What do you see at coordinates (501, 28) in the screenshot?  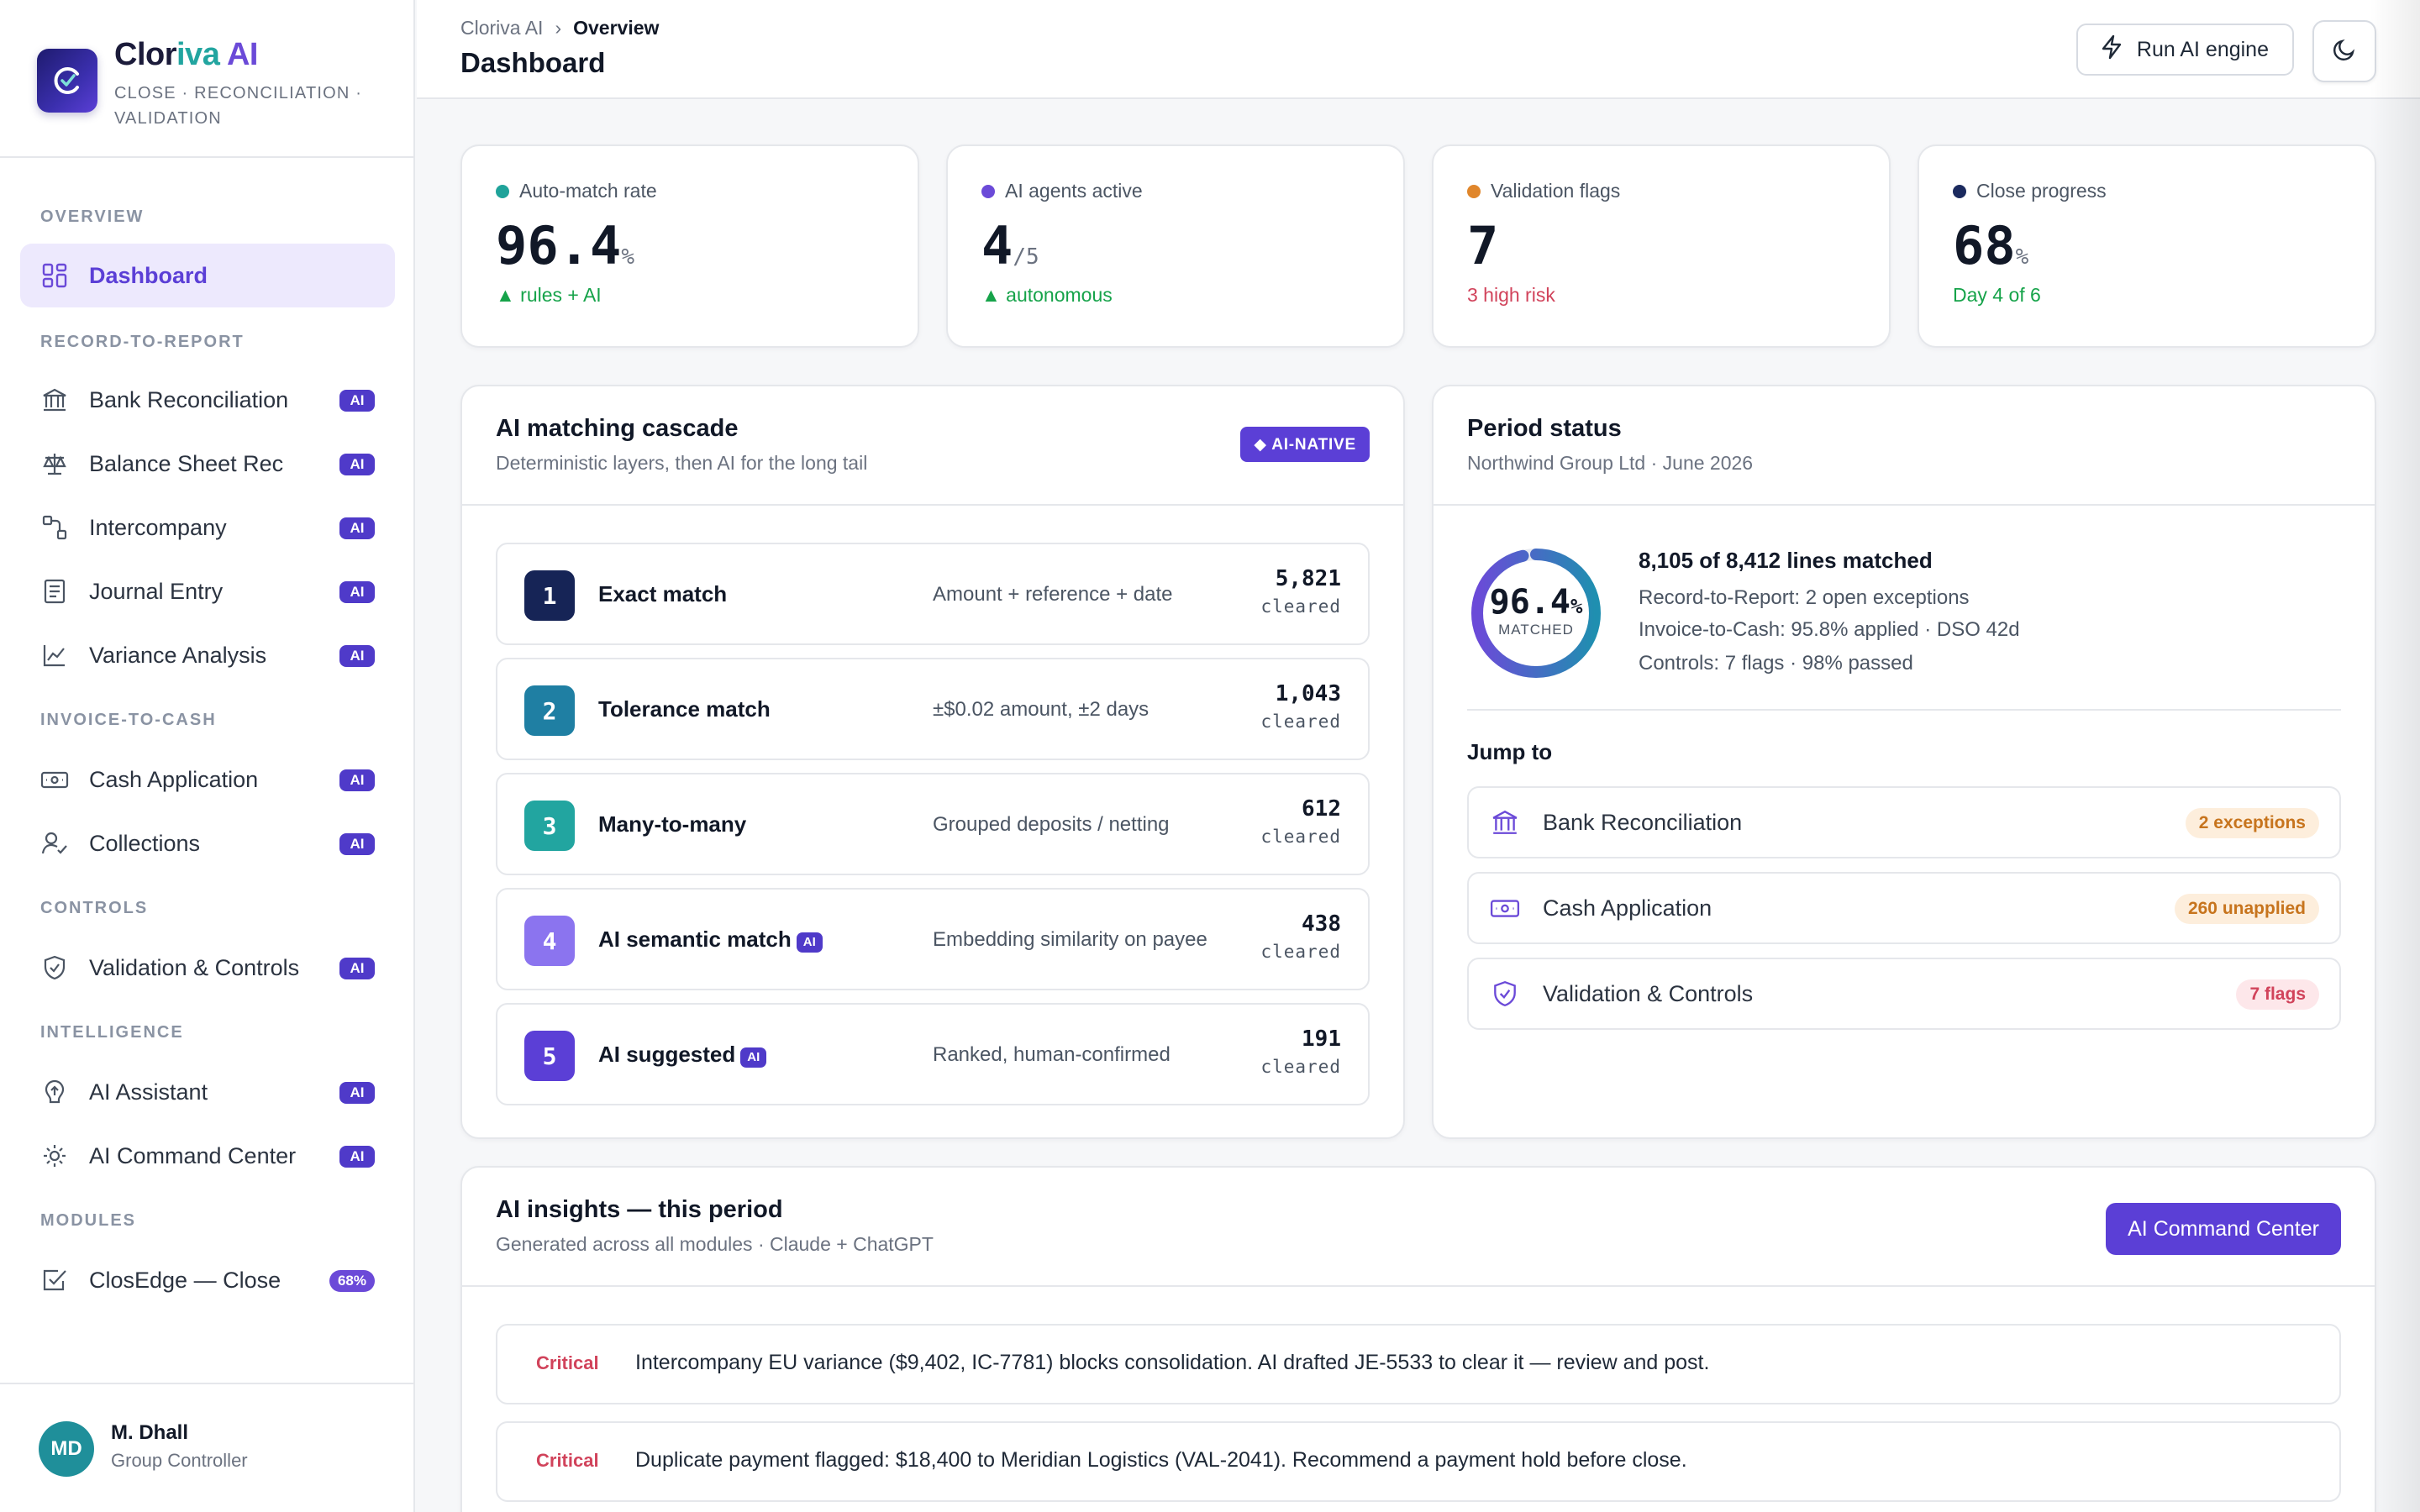 I see `breadcrumb-root: Cloriva AI` at bounding box center [501, 28].